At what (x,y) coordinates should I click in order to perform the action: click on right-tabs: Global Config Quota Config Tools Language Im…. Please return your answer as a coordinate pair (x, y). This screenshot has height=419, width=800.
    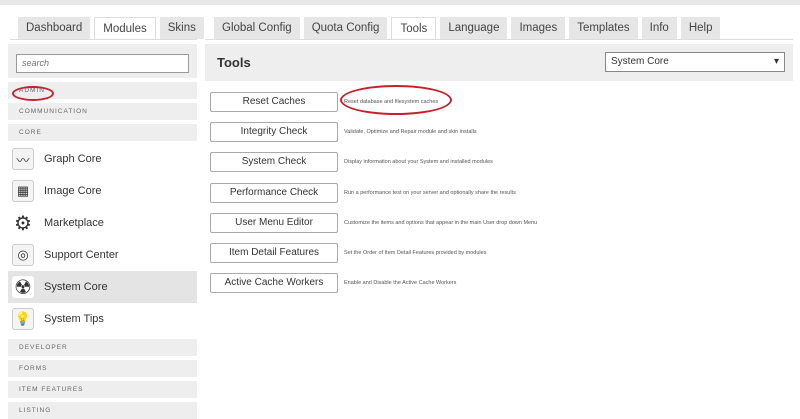
    Looking at the image, I should click on (499, 28).